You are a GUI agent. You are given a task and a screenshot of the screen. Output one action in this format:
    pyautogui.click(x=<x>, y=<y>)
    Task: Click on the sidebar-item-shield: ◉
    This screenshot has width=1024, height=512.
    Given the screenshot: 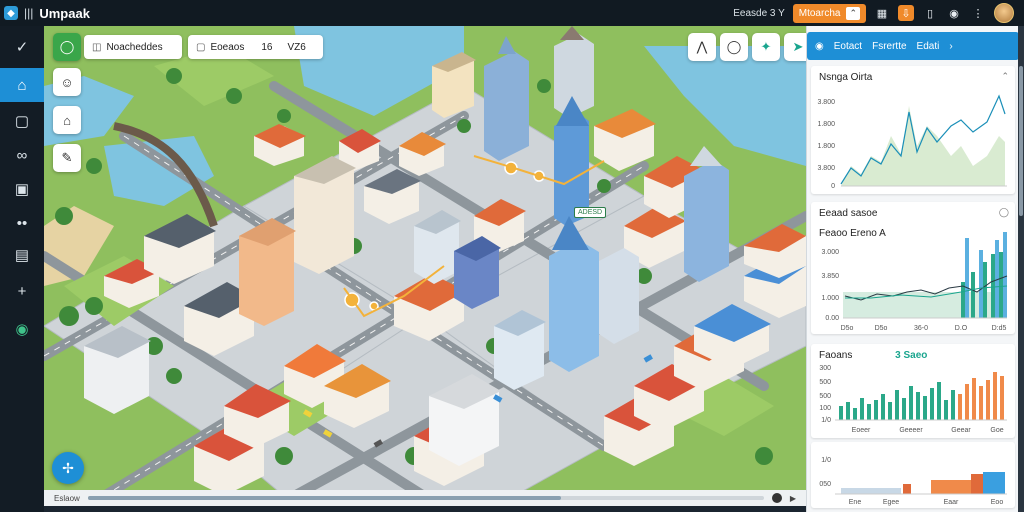 What is the action you would take?
    pyautogui.click(x=22, y=329)
    